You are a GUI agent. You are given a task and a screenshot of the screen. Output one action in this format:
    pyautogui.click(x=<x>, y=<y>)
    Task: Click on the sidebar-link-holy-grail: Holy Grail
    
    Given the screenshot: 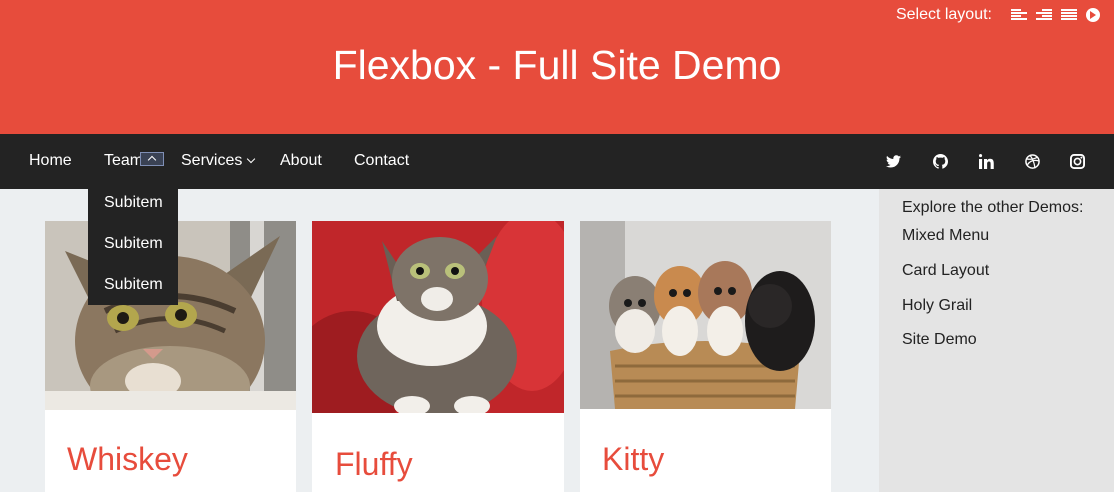 What is the action you would take?
    pyautogui.click(x=937, y=306)
    